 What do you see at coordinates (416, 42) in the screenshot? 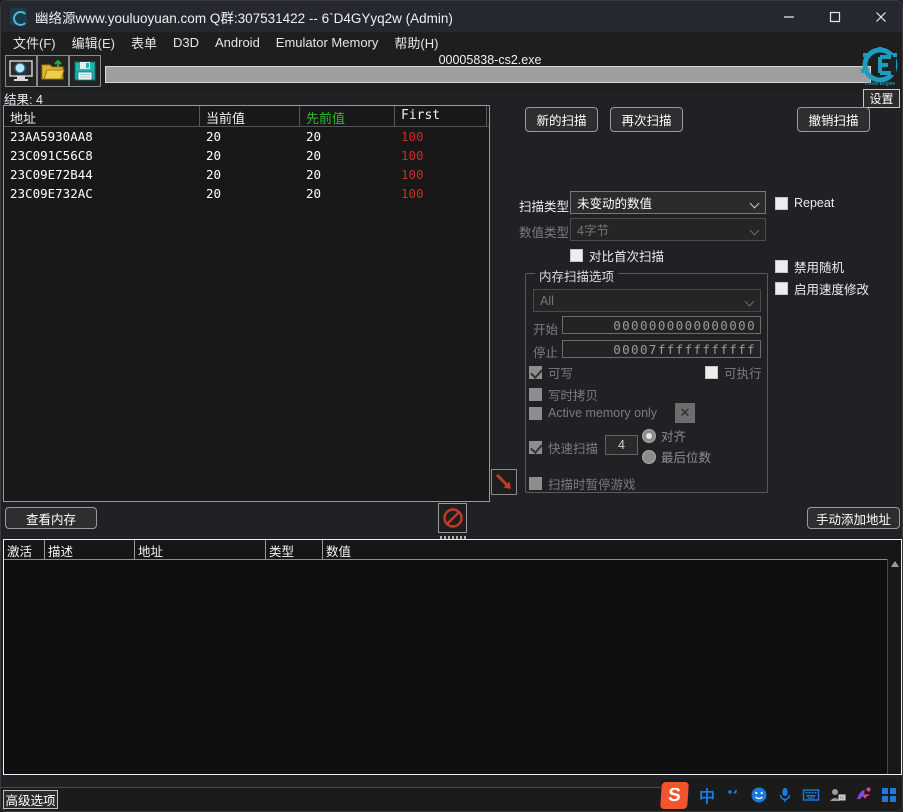
I see `menu-help: 帮助(H)` at bounding box center [416, 42].